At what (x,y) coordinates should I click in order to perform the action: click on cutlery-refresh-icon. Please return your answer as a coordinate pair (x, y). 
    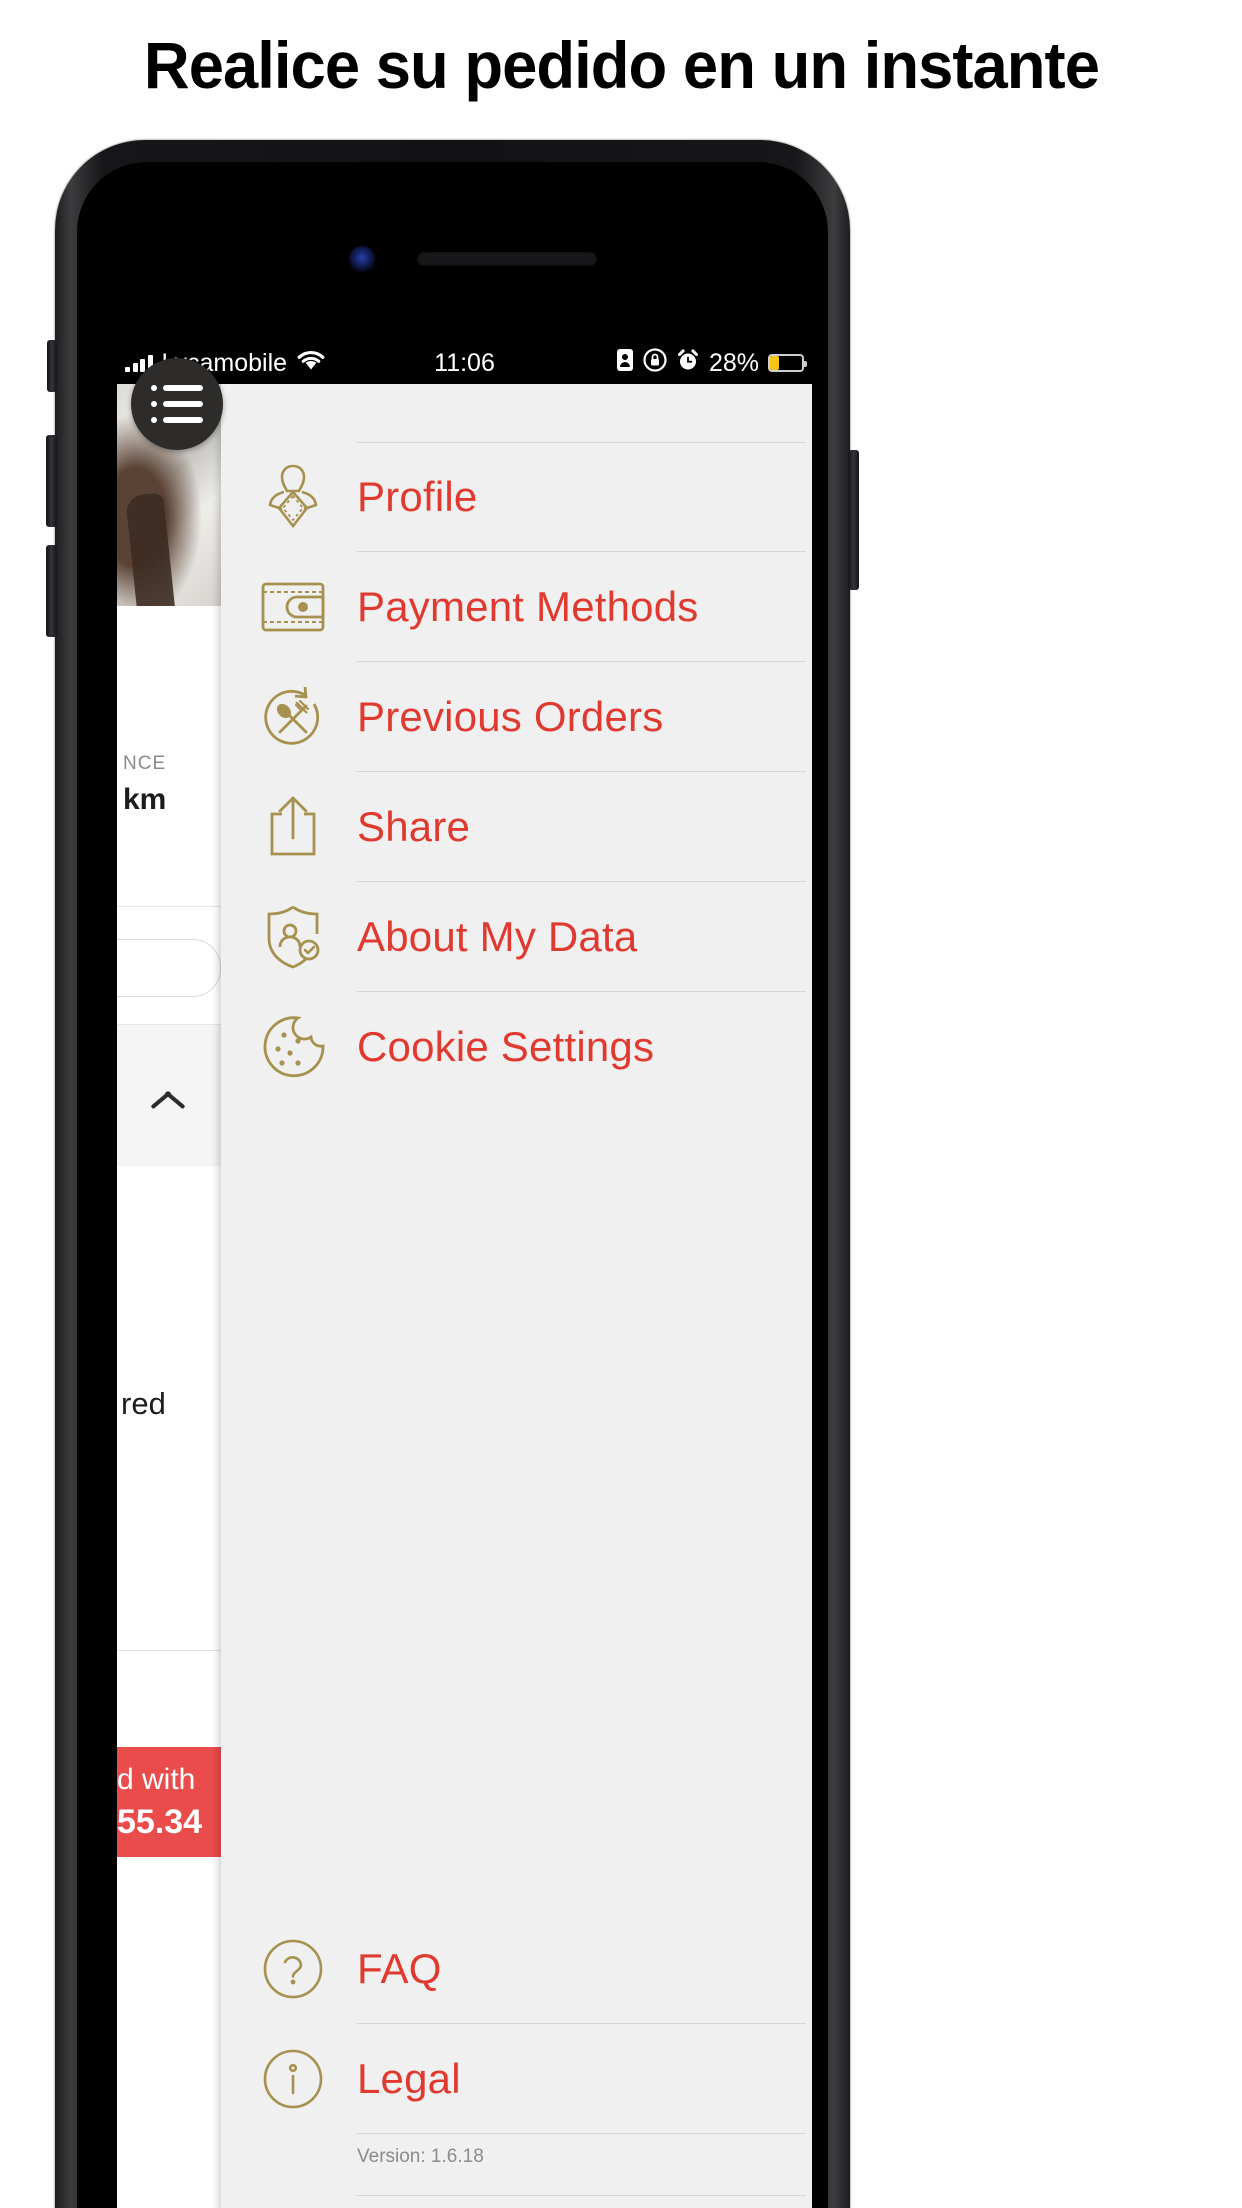
    Looking at the image, I should click on (293, 717).